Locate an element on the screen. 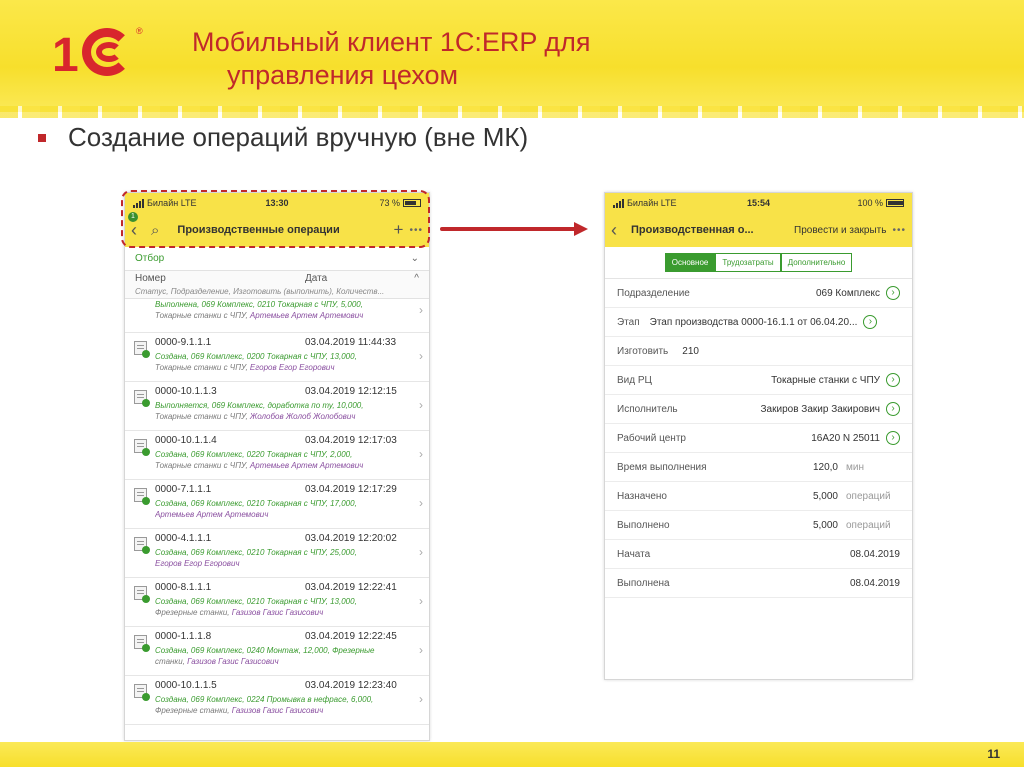 This screenshot has height=767, width=1024. operation-date: 03.04.2019 12:22:45 is located at coordinates (351, 636).